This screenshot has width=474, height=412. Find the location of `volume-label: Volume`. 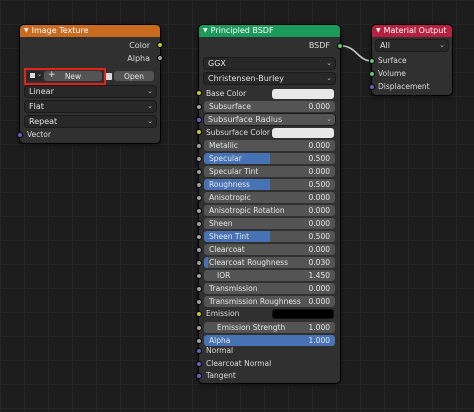

volume-label: Volume is located at coordinates (392, 73).